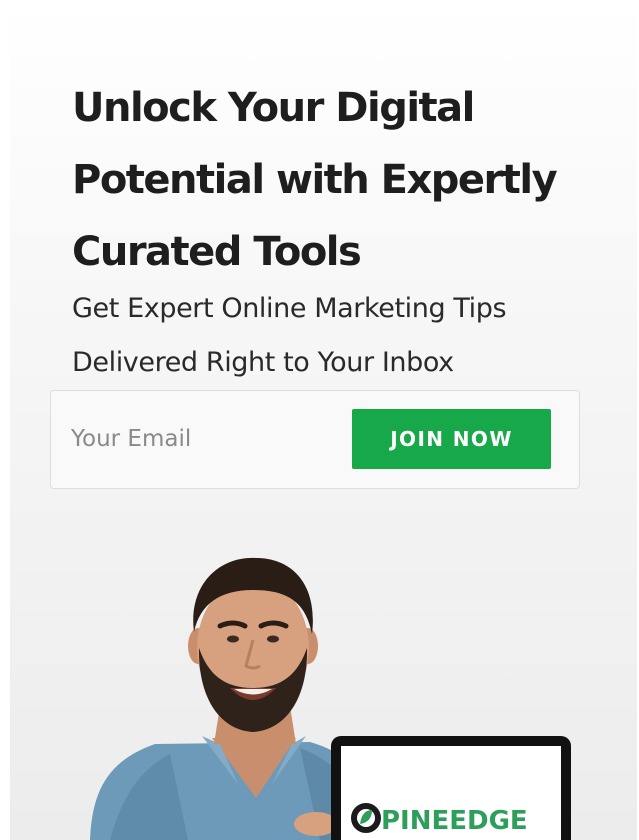 The width and height of the screenshot is (639, 840). I want to click on signup-form: JOIN NOW, so click(315, 439).